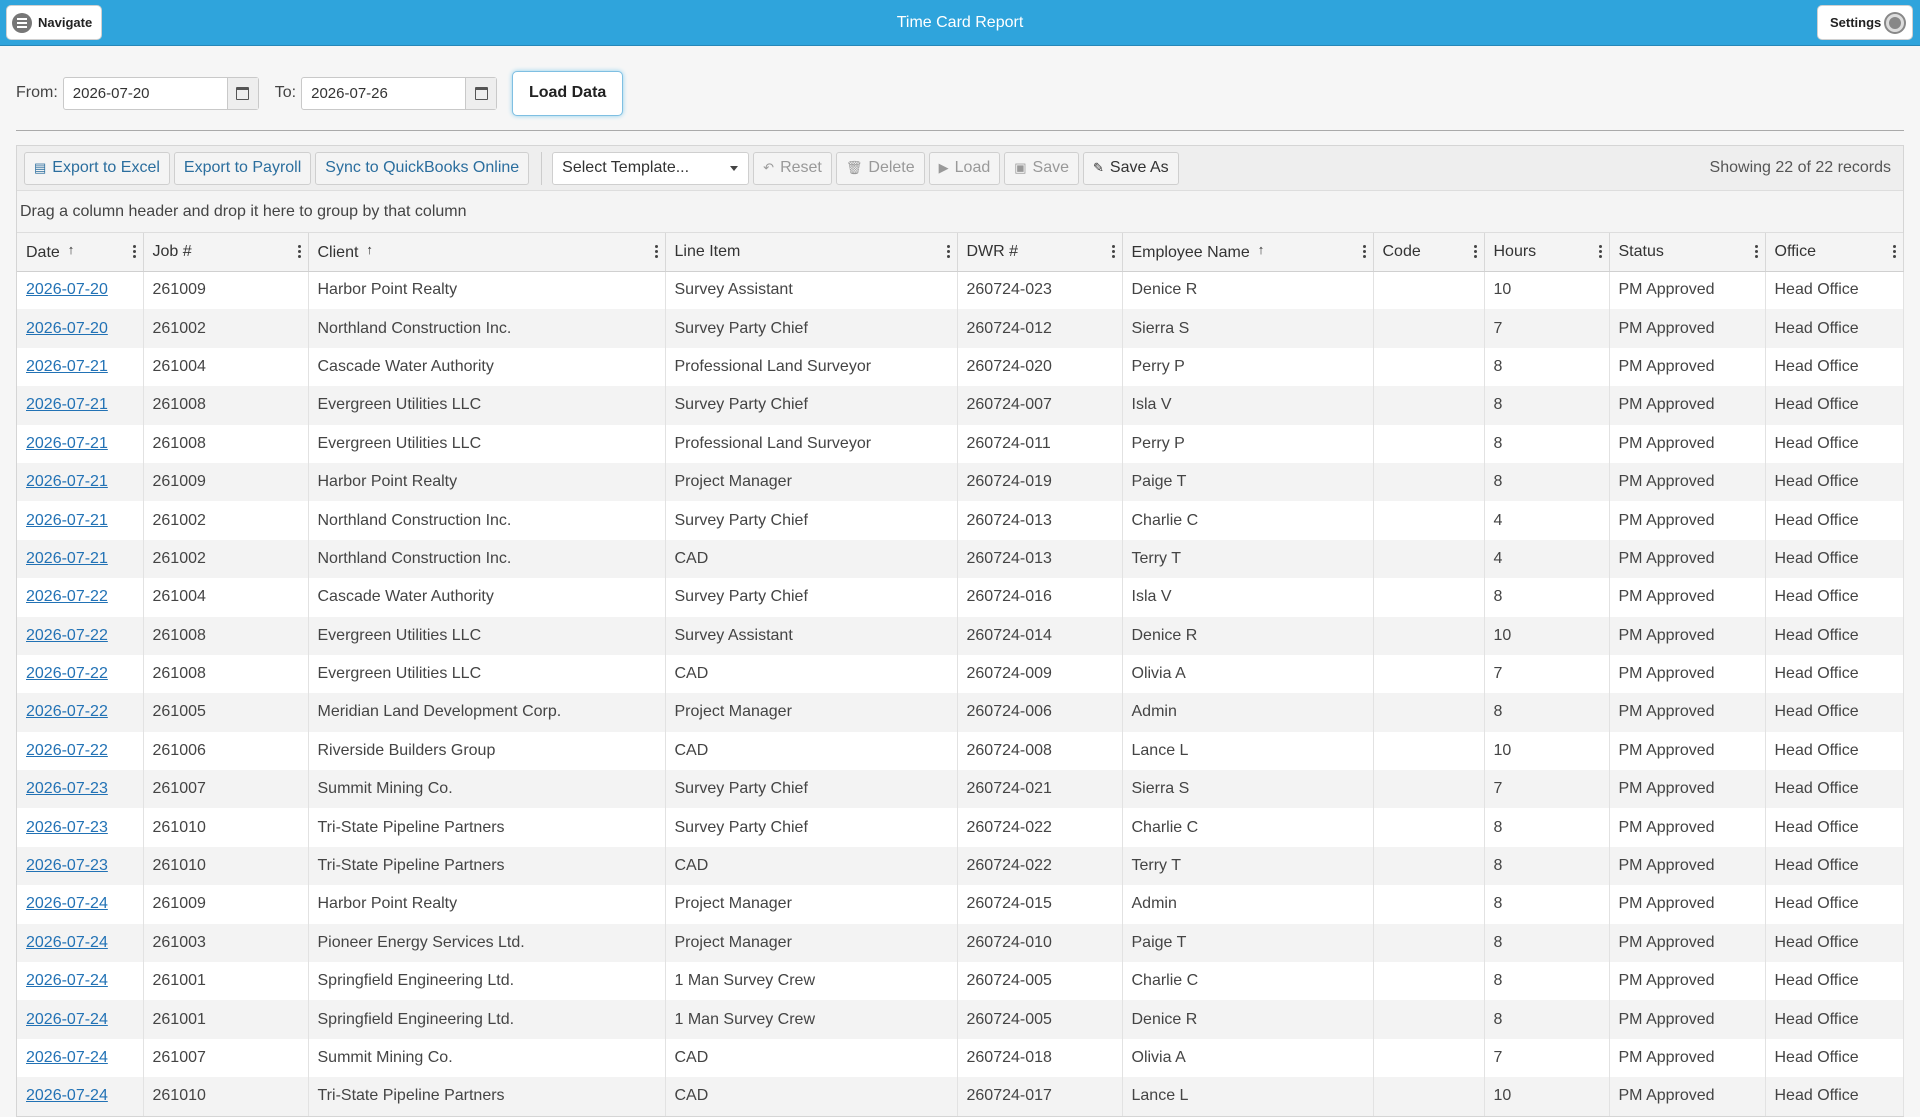  I want to click on column-header-employee: Employee Name ↑, so click(1248, 252).